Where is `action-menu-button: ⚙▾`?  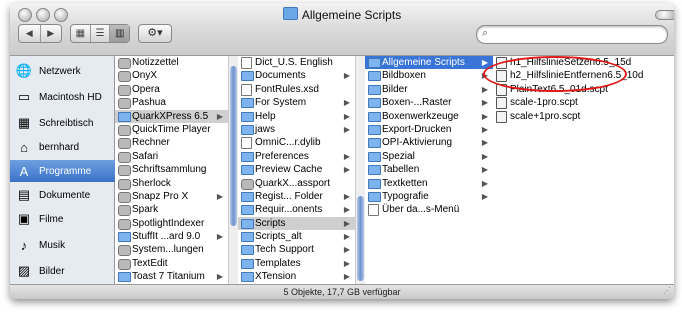
action-menu-button: ⚙▾ is located at coordinates (155, 33).